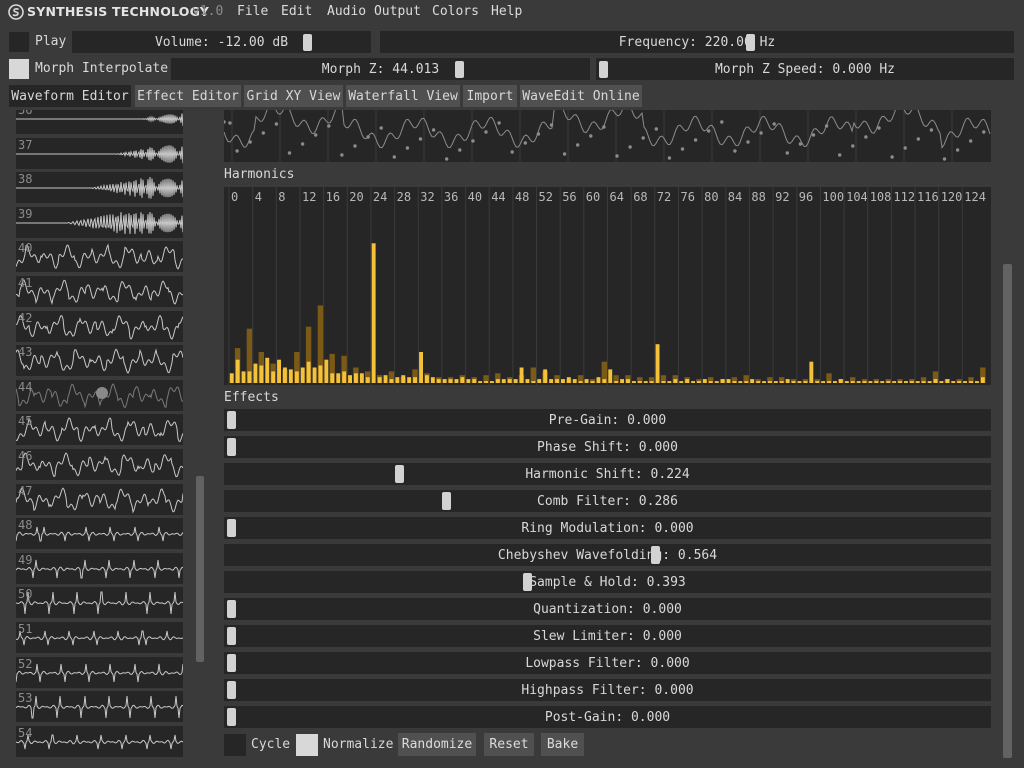 The image size is (1024, 768). What do you see at coordinates (99, 153) in the screenshot?
I see `wave-list-item: 37` at bounding box center [99, 153].